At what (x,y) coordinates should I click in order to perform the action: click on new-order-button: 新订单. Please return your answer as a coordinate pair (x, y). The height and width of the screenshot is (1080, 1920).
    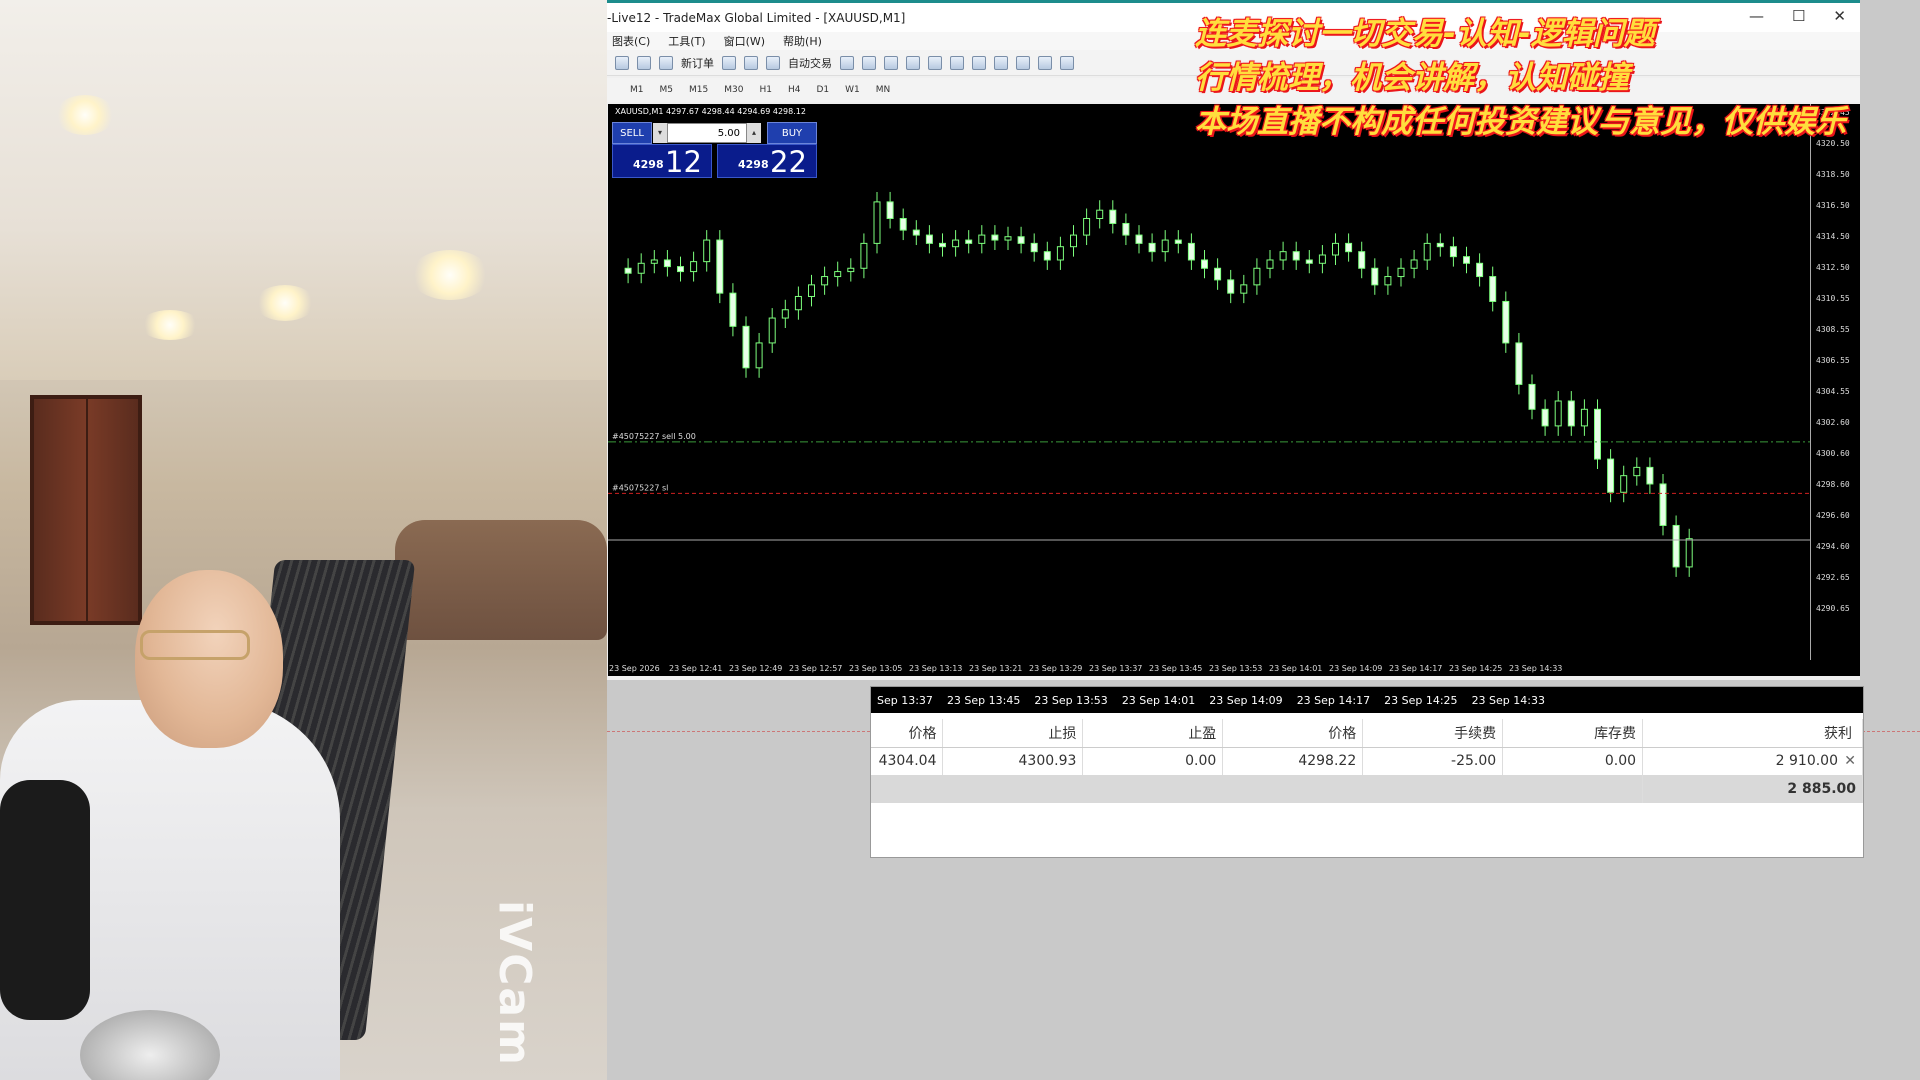
    Looking at the image, I should click on (697, 63).